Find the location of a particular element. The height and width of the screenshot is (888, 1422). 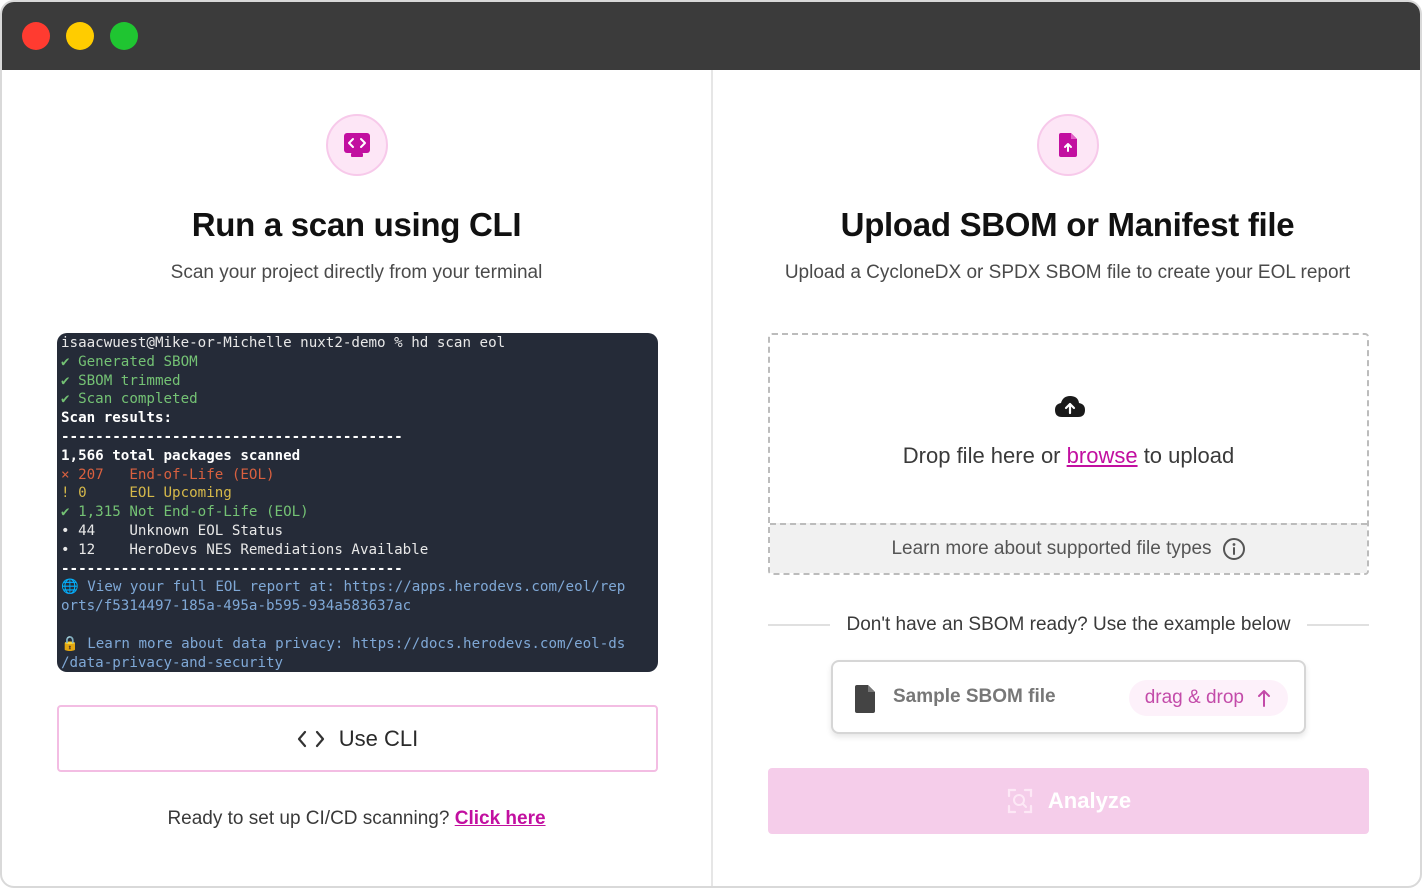

terminal-line: /data-privacy-and-security is located at coordinates (172, 662).